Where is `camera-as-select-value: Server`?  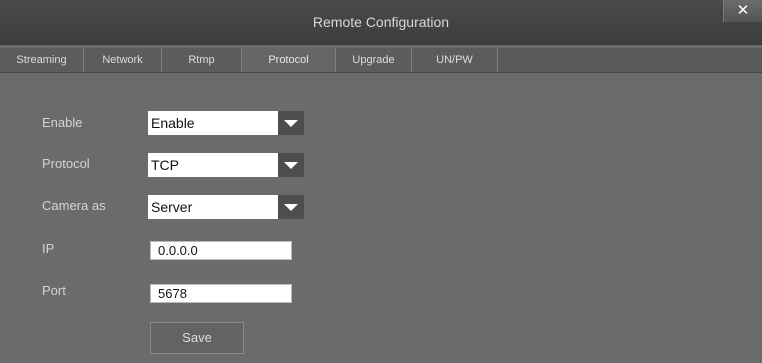 camera-as-select-value: Server is located at coordinates (213, 207).